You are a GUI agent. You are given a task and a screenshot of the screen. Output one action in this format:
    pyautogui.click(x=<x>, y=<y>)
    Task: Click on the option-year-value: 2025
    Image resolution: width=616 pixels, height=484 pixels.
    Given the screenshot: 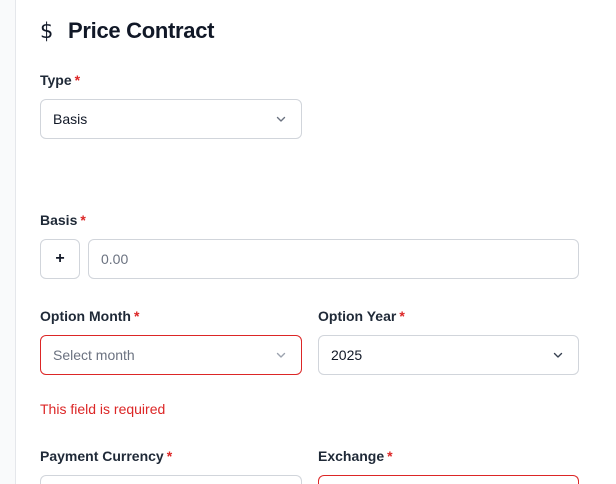 What is the action you would take?
    pyautogui.click(x=347, y=355)
    